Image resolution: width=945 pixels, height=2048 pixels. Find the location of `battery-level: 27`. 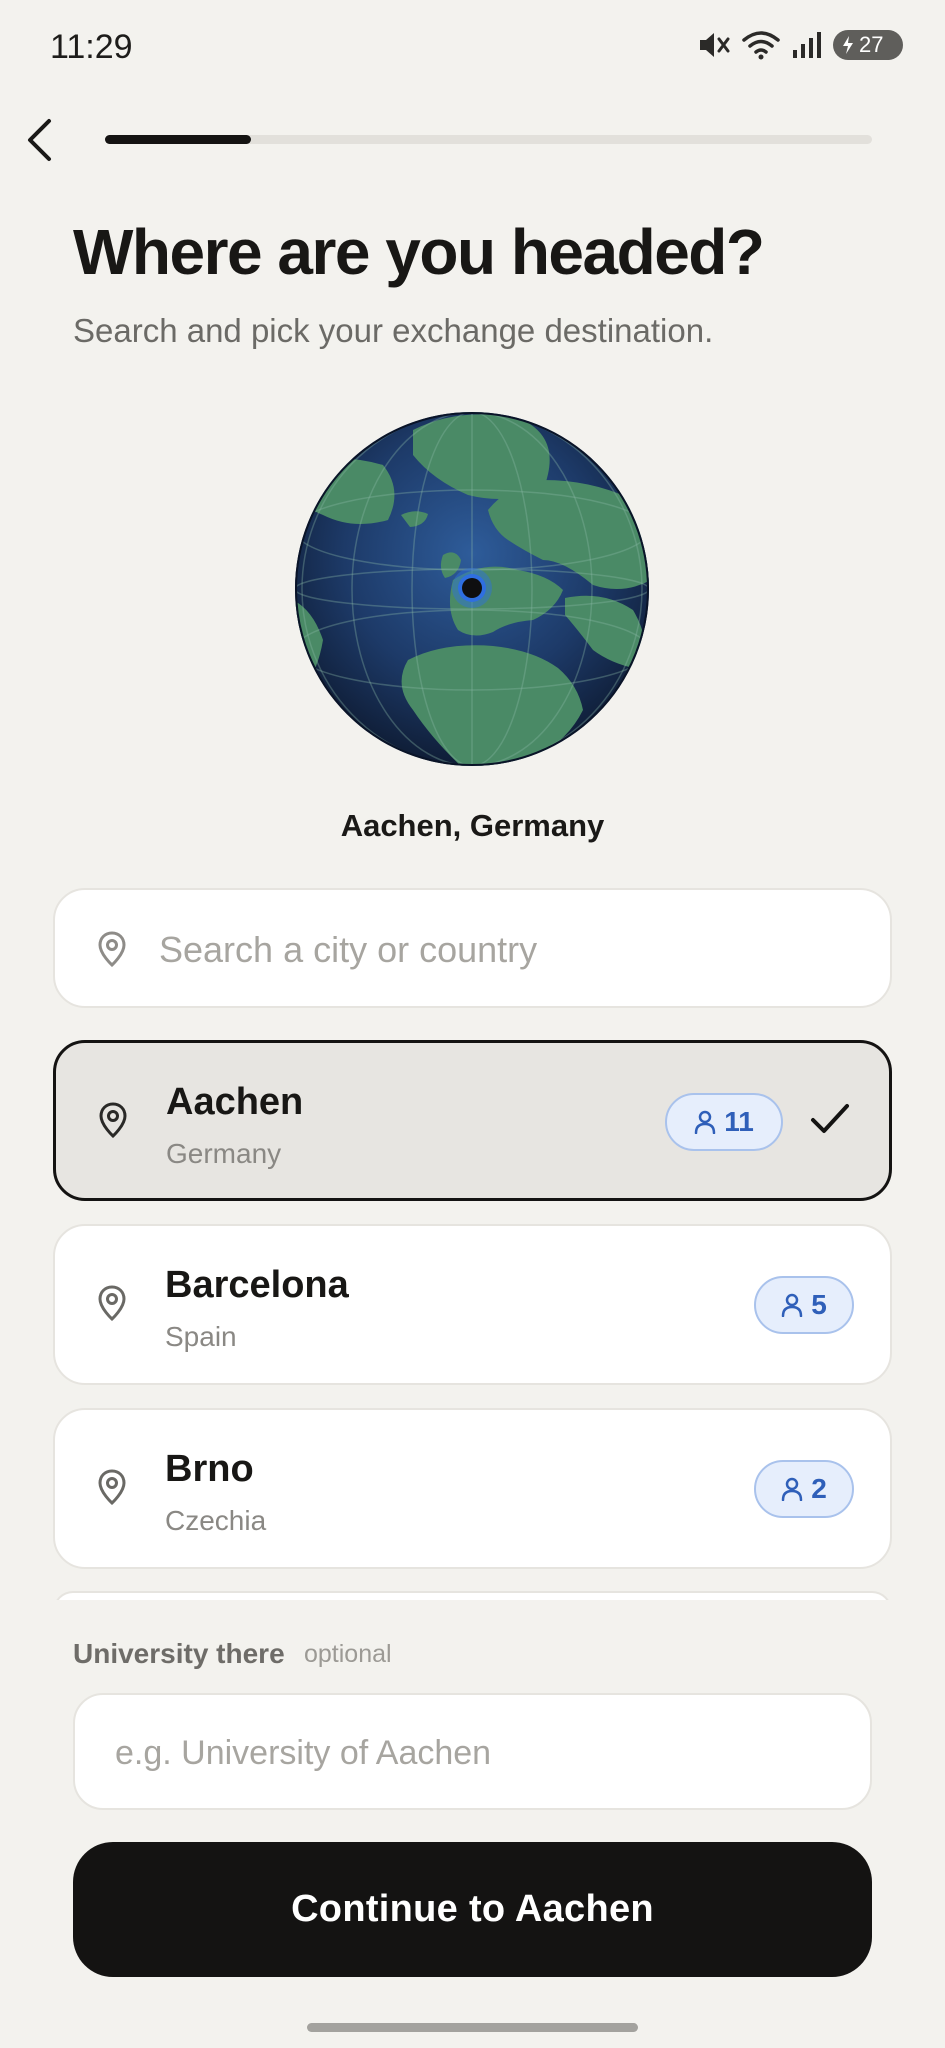

battery-level: 27 is located at coordinates (871, 44).